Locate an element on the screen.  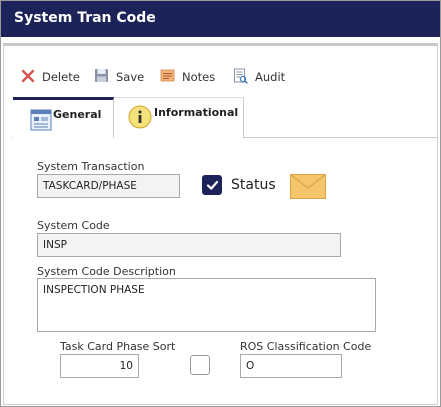
checkmark-icon is located at coordinates (212, 187).